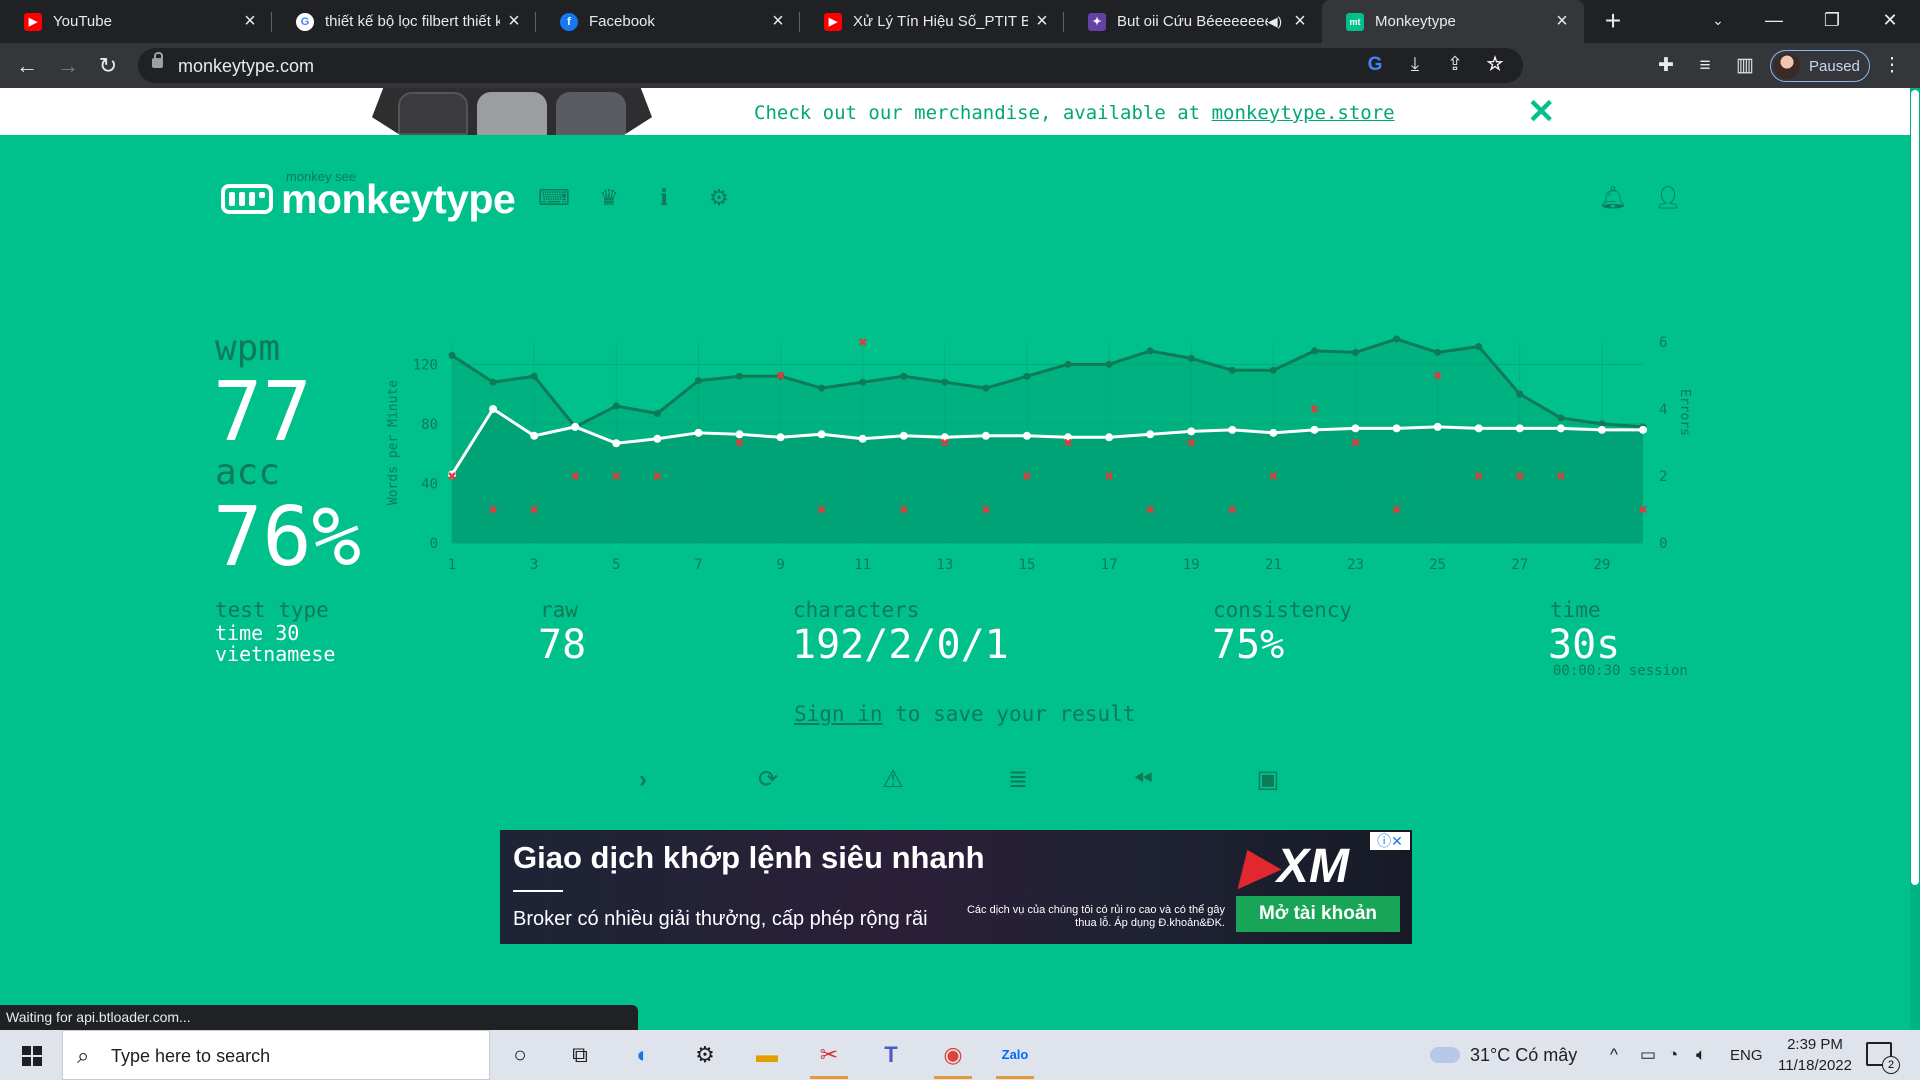  Describe the element at coordinates (1718, 21) in the screenshot. I see `tab-search-icon: ⌄` at that location.